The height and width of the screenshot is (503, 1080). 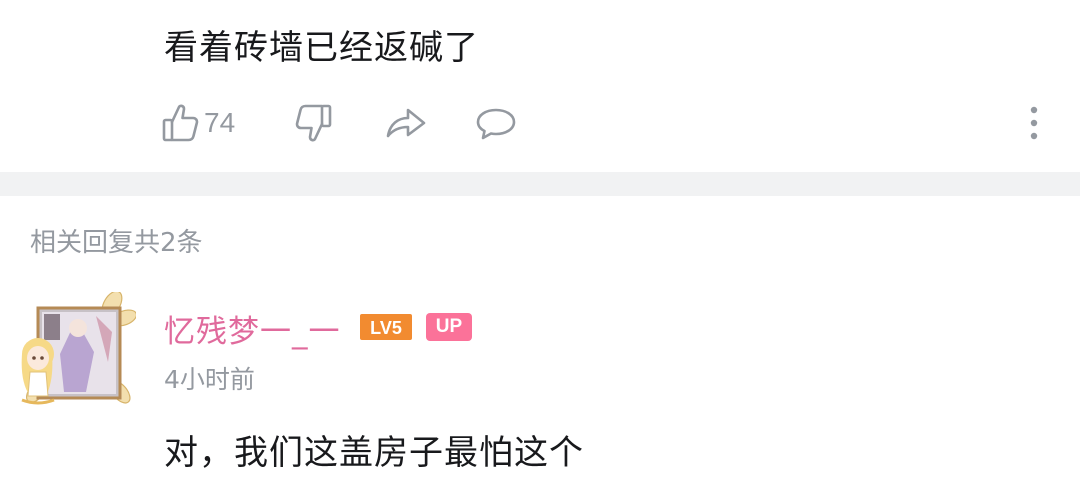 What do you see at coordinates (449, 327) in the screenshot?
I see `up-badge: UP` at bounding box center [449, 327].